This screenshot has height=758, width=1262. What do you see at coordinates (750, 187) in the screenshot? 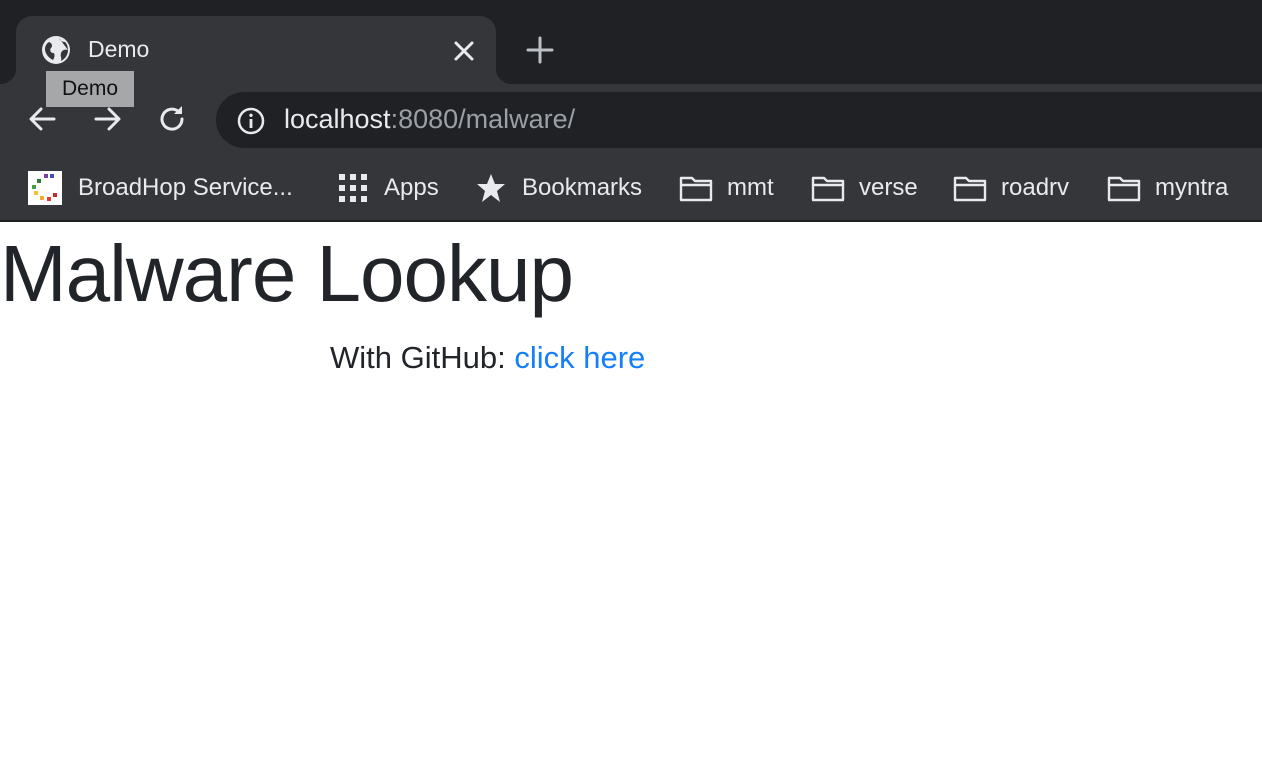
I see `bookmark-label: mmt` at bounding box center [750, 187].